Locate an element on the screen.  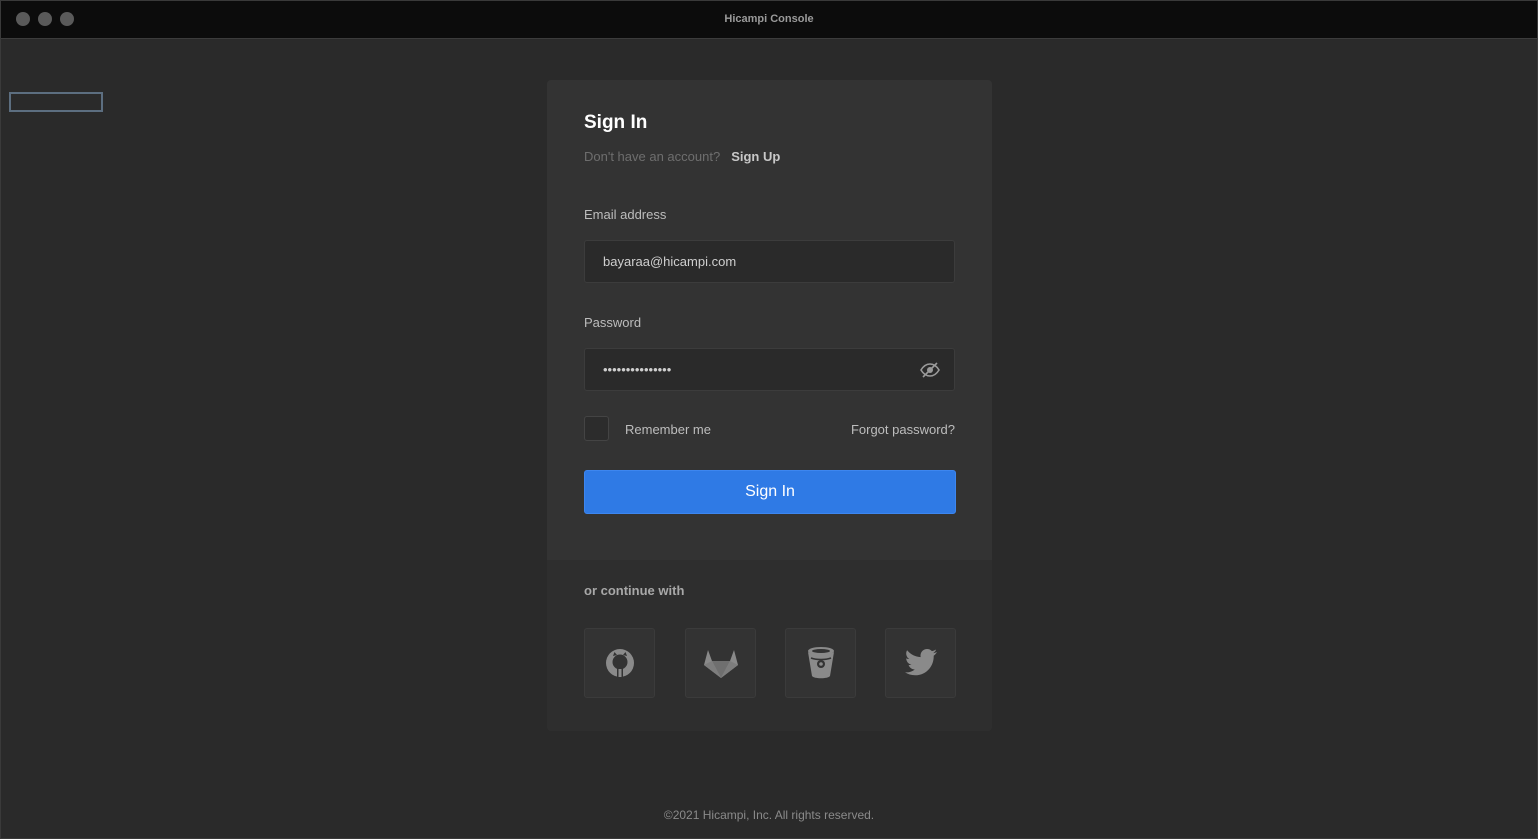
email-label: Email address is located at coordinates (625, 214).